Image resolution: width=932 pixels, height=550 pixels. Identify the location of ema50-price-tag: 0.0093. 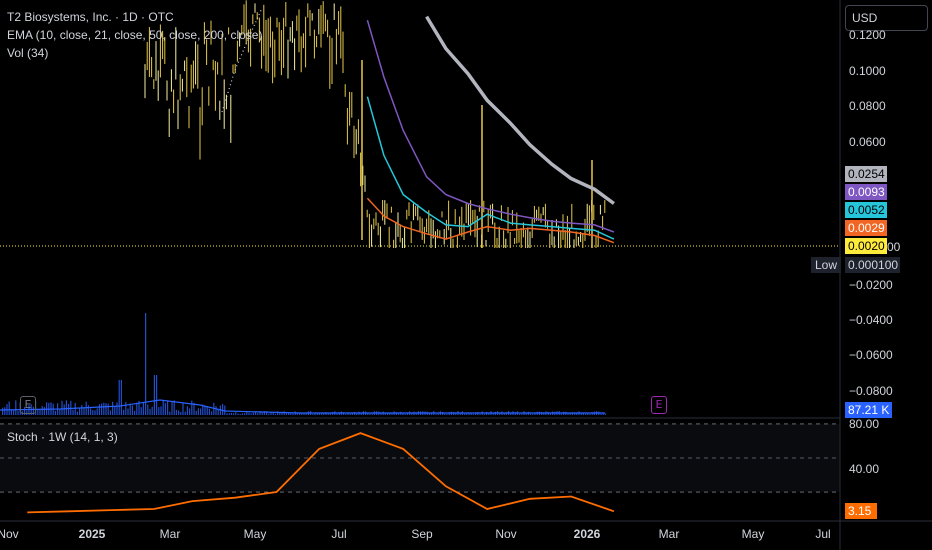
(866, 192).